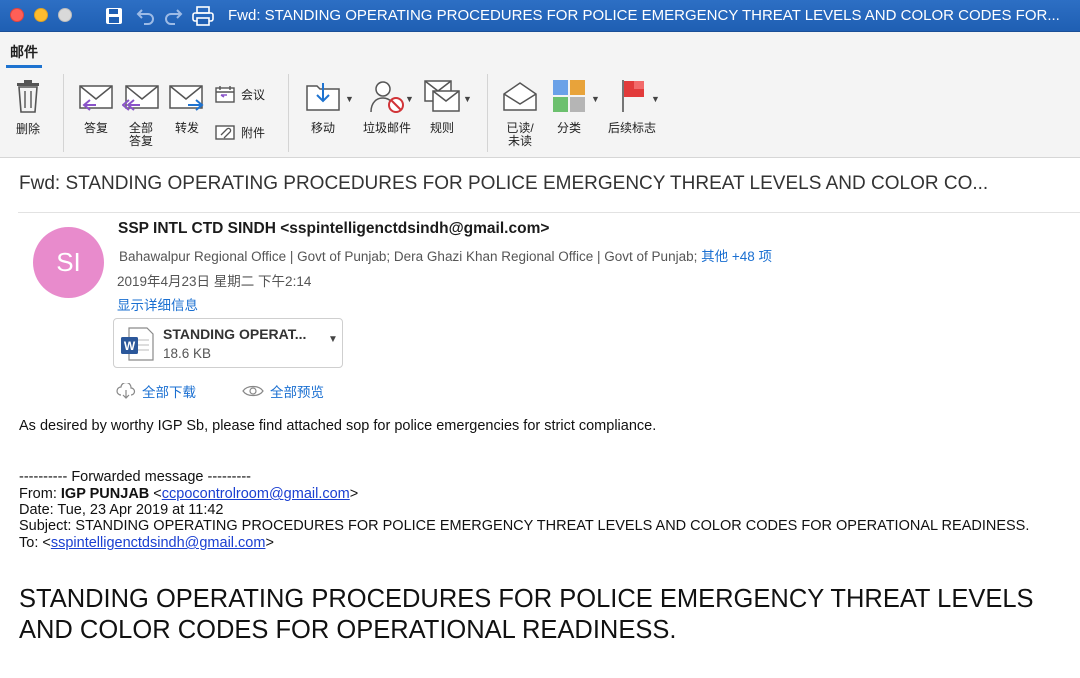  I want to click on forwarded-date: Date: Tue, 23 Apr 2019 at 11:42, so click(121, 510).